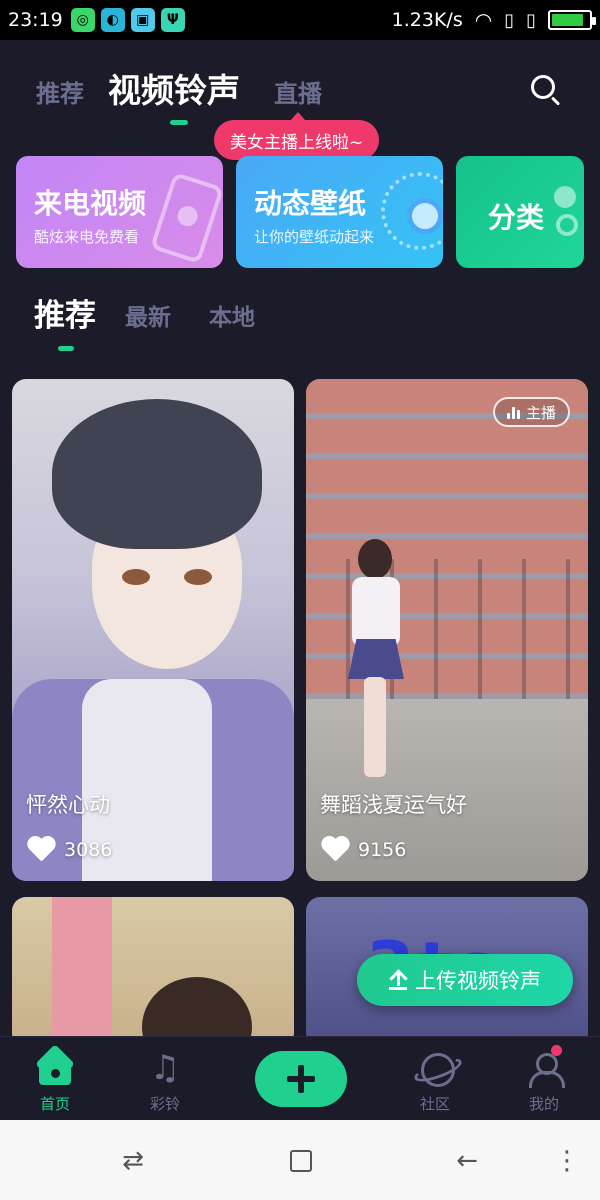  I want to click on like-count-value: 3086, so click(88, 850).